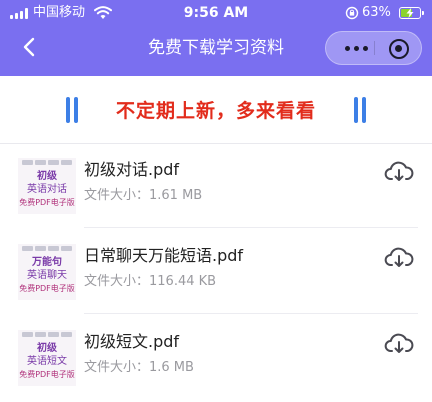 This screenshot has width=432, height=402. What do you see at coordinates (47, 186) in the screenshot?
I see `file-thumbnail: 初级 英语对话 免费PDF电子版` at bounding box center [47, 186].